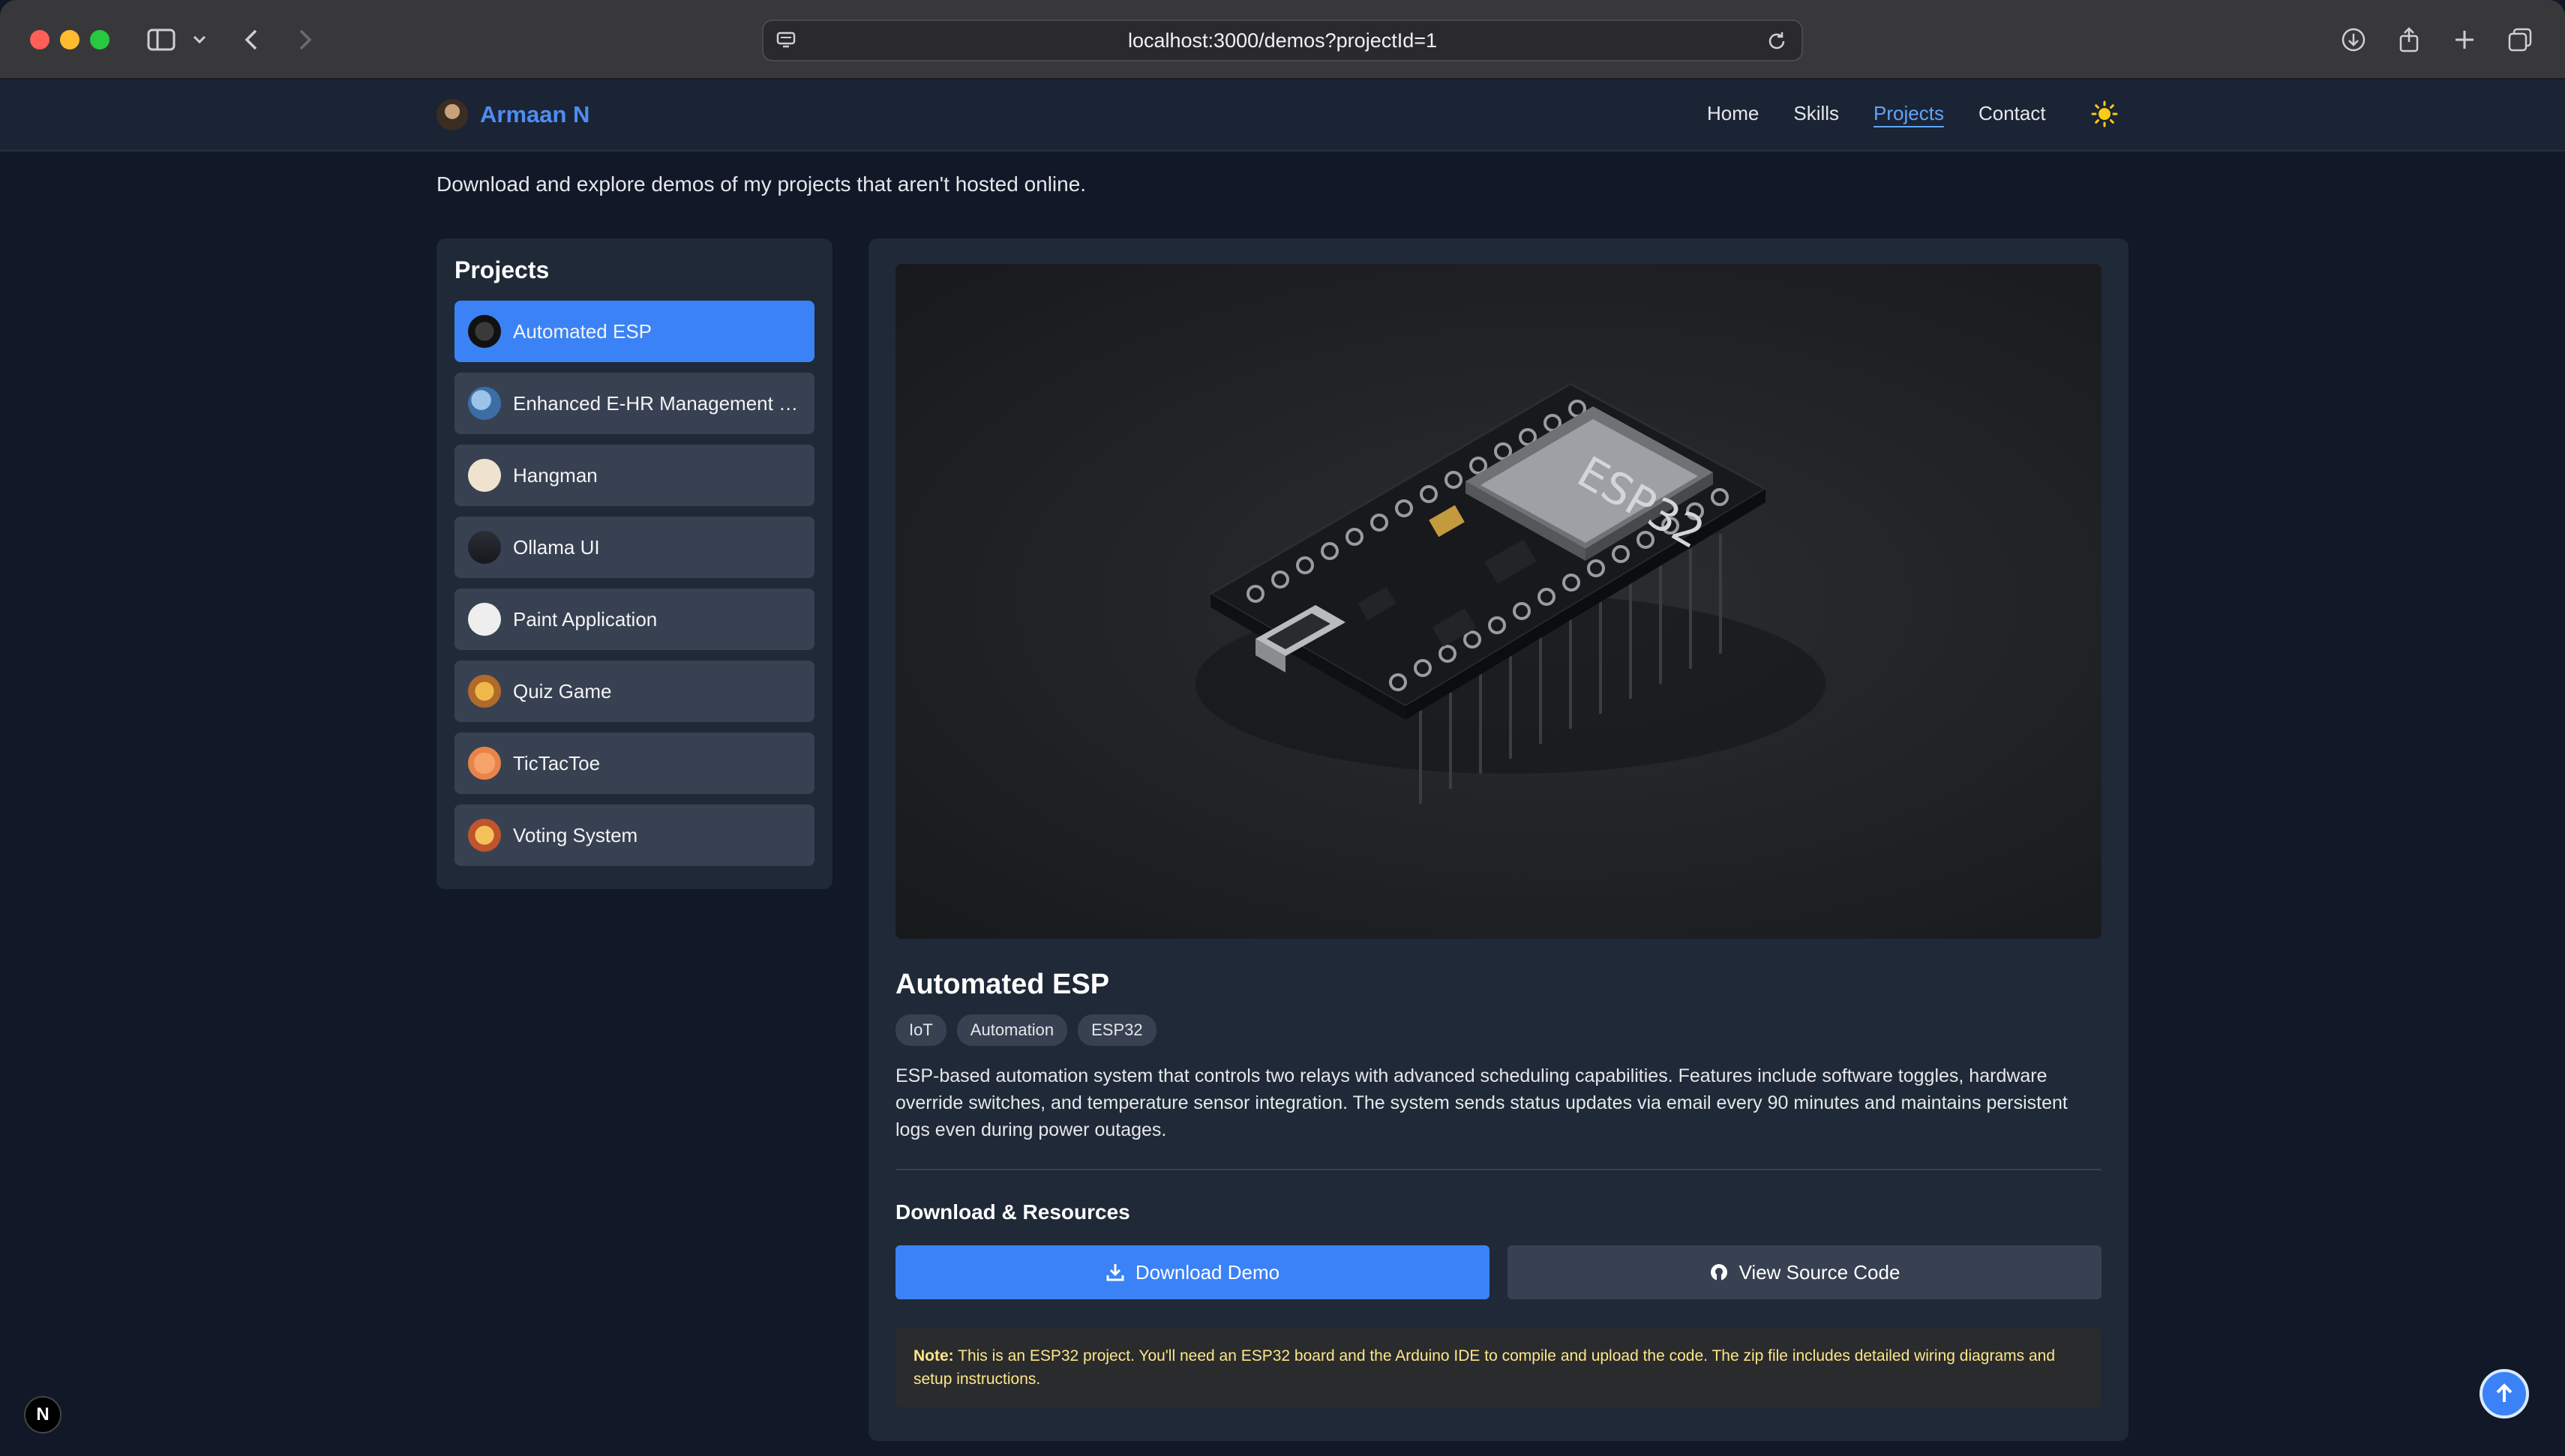 This screenshot has width=2565, height=1456. I want to click on nav-links: Home Skills Projects Contact, so click(1876, 113).